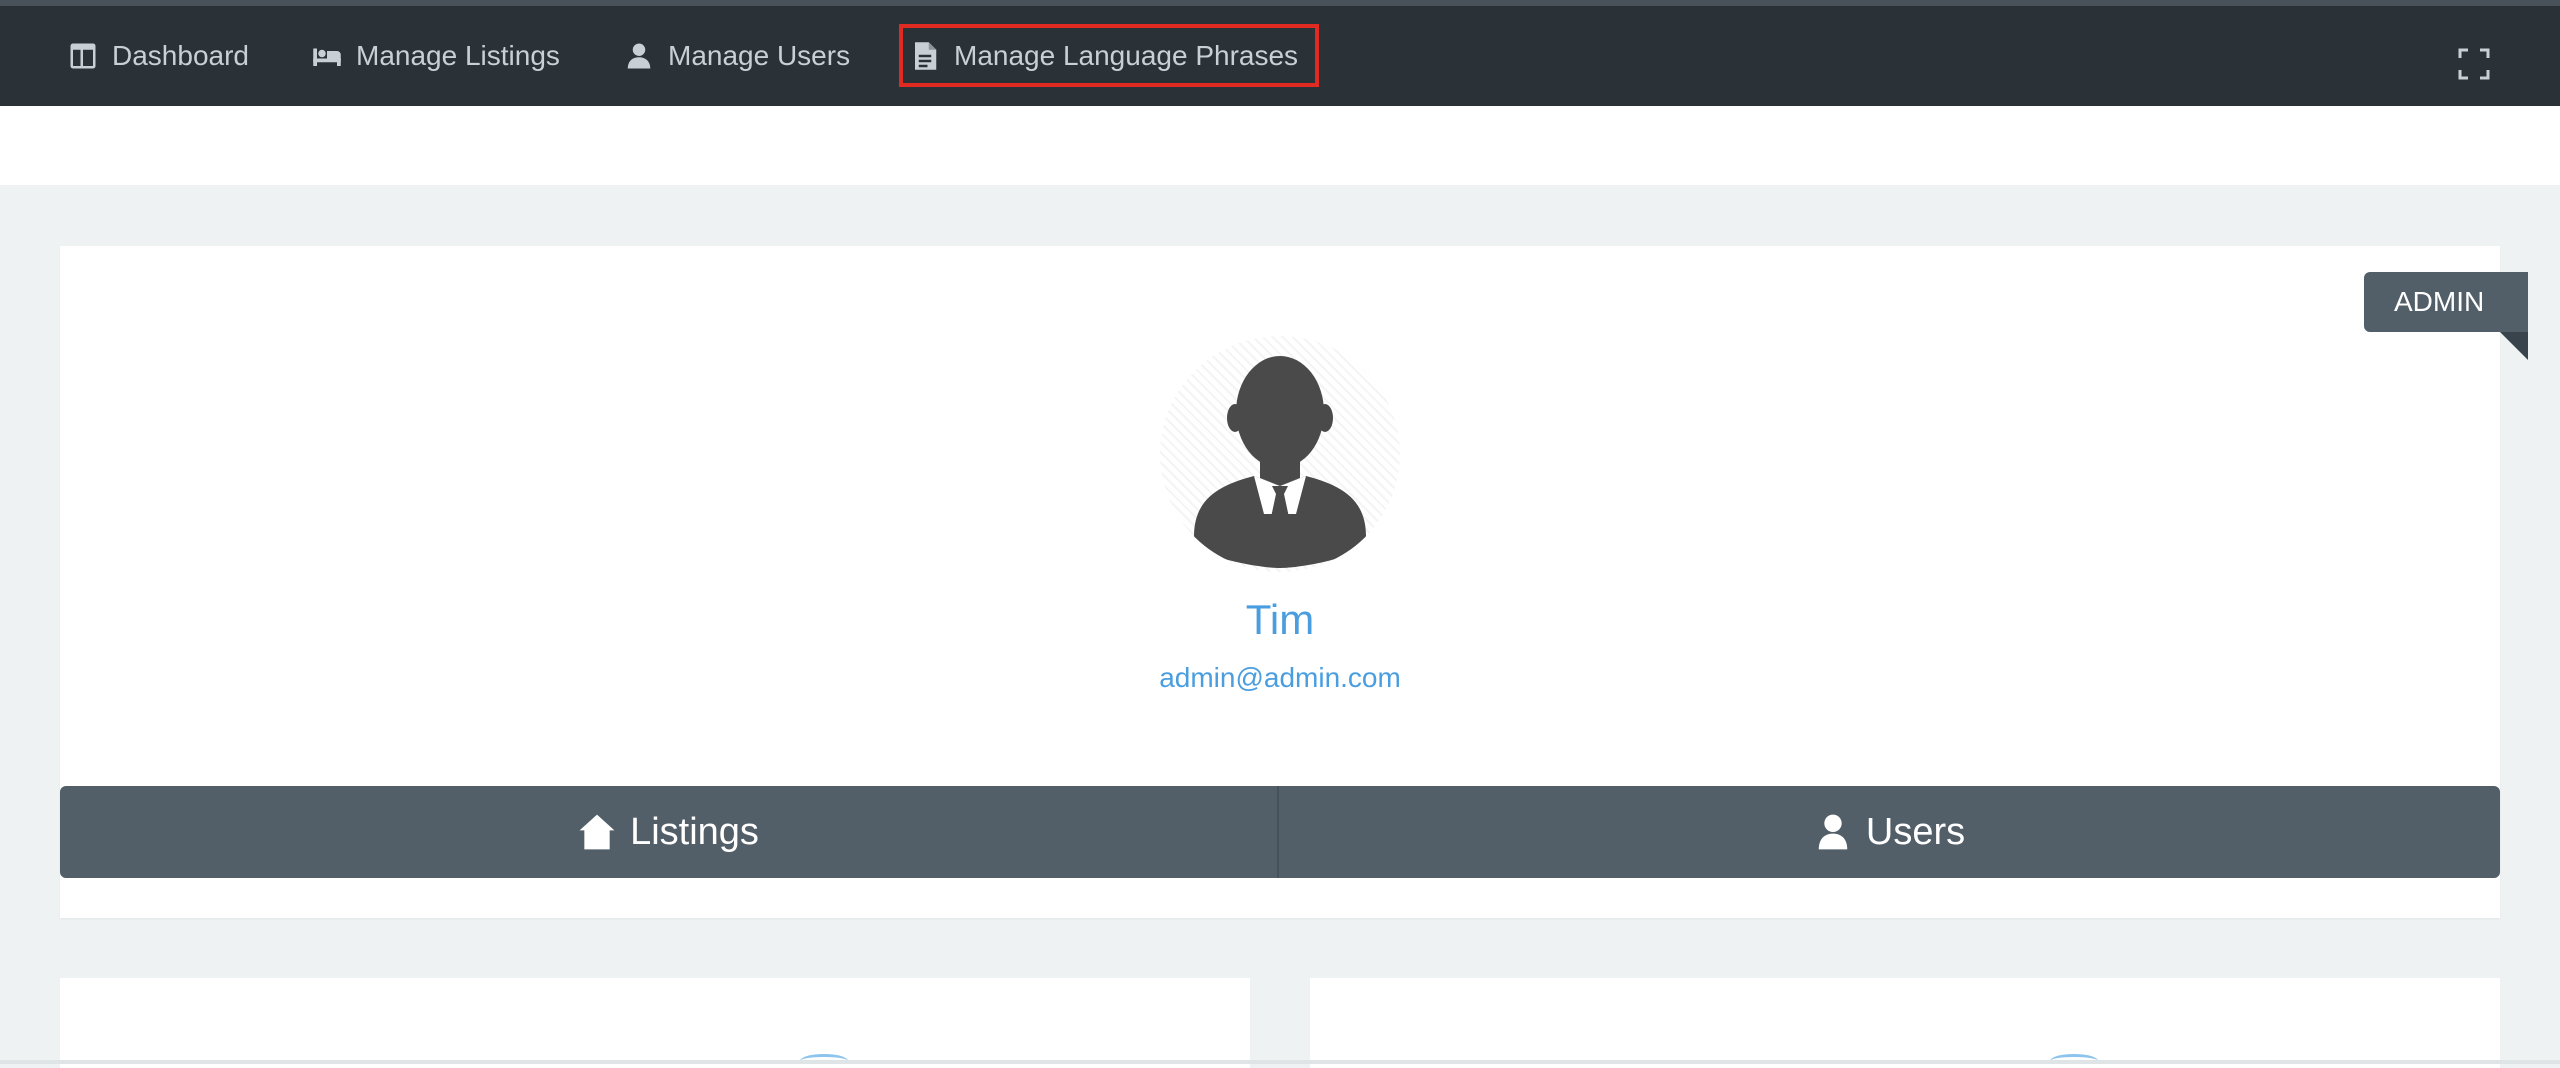  I want to click on businessman-avatar-icon, so click(1280, 462).